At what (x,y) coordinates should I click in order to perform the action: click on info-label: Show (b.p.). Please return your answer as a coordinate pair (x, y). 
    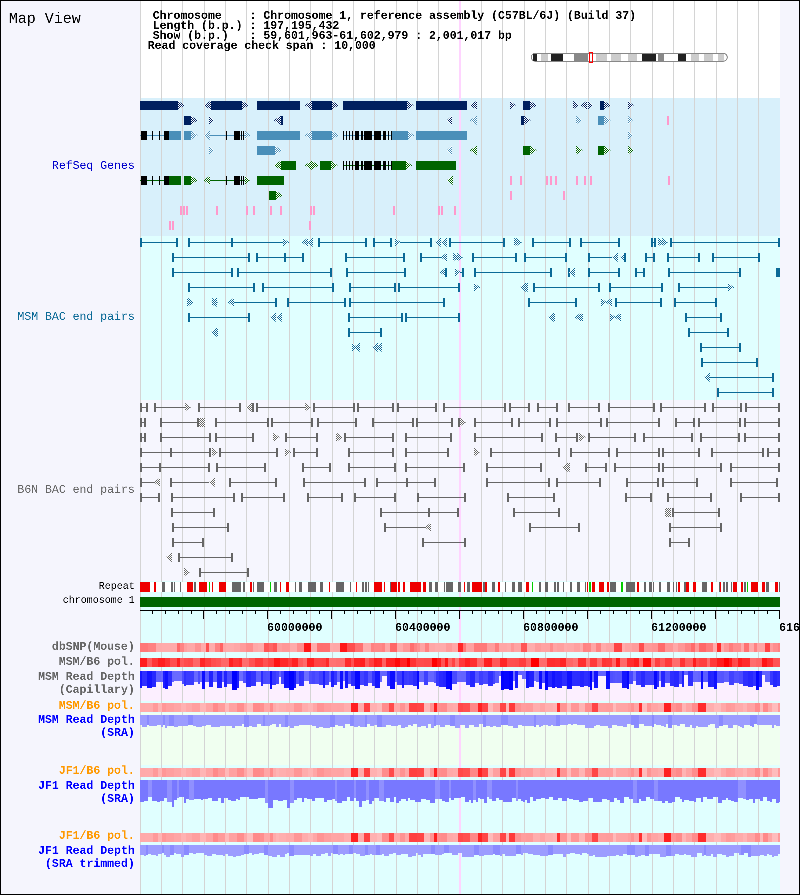
    Looking at the image, I should click on (191, 37).